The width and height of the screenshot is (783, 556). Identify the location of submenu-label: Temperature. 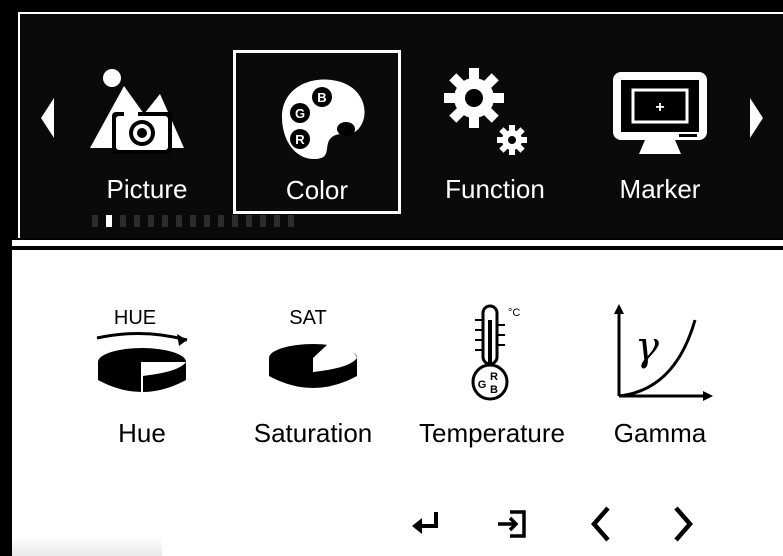
(492, 433).